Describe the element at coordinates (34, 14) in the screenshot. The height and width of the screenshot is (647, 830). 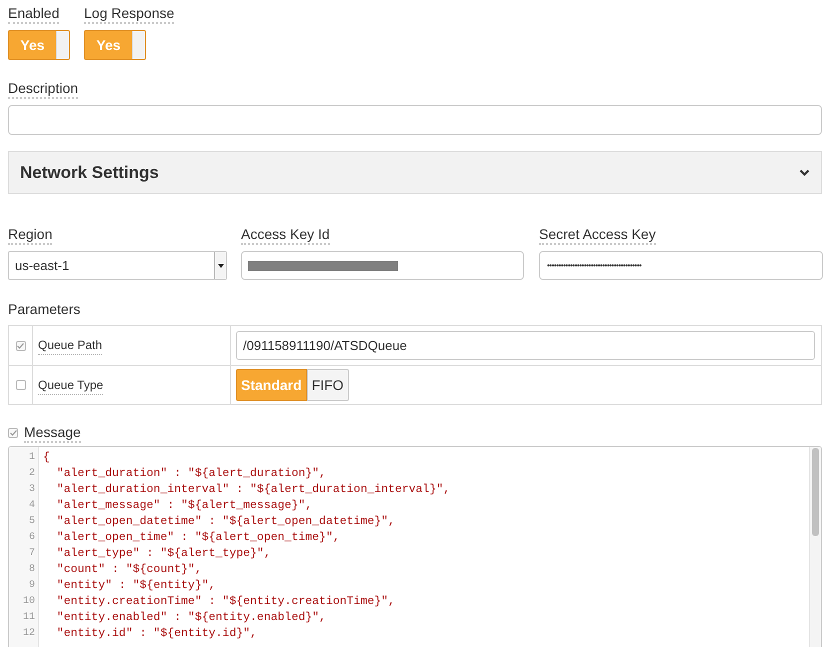
I see `field-label: Enabled` at that location.